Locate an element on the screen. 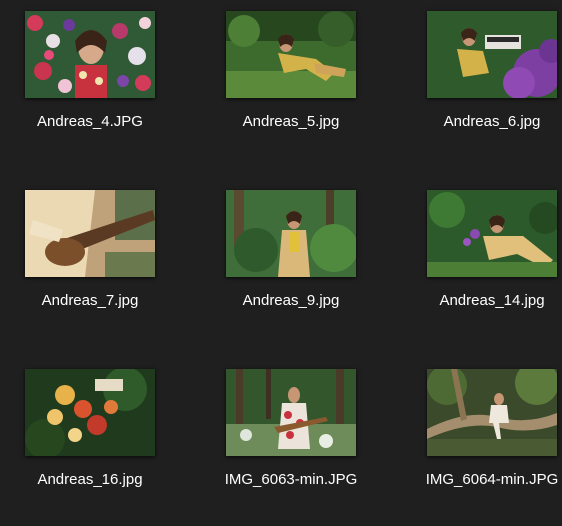 The image size is (562, 526). file-name-label: Andreas_7.jpg is located at coordinates (90, 300).